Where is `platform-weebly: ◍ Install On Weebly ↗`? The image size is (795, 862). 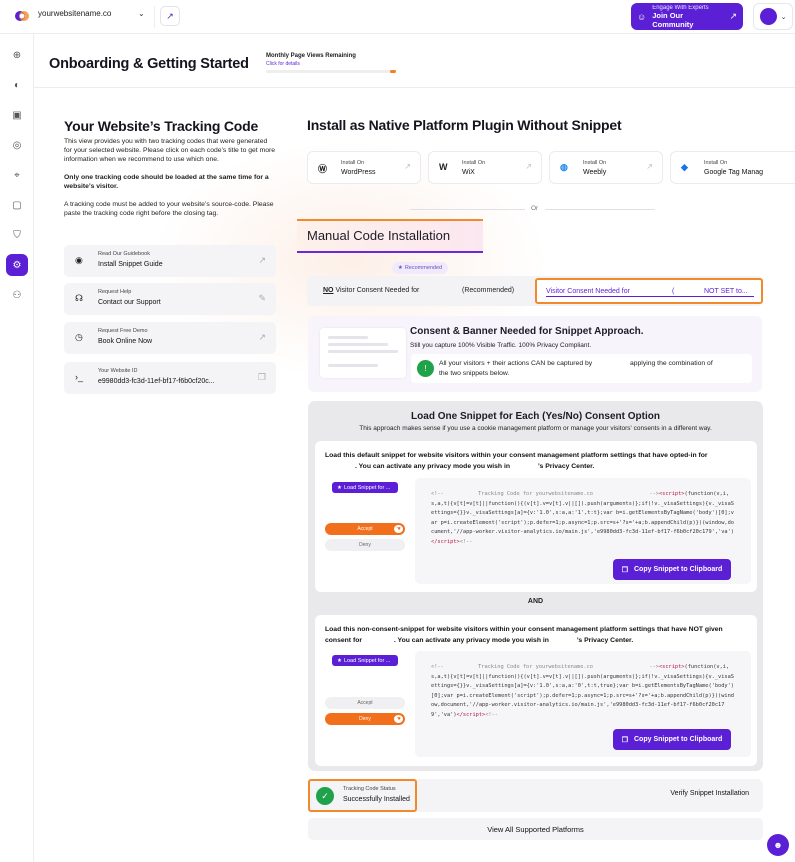
platform-weebly: ◍ Install On Weebly ↗ is located at coordinates (606, 167).